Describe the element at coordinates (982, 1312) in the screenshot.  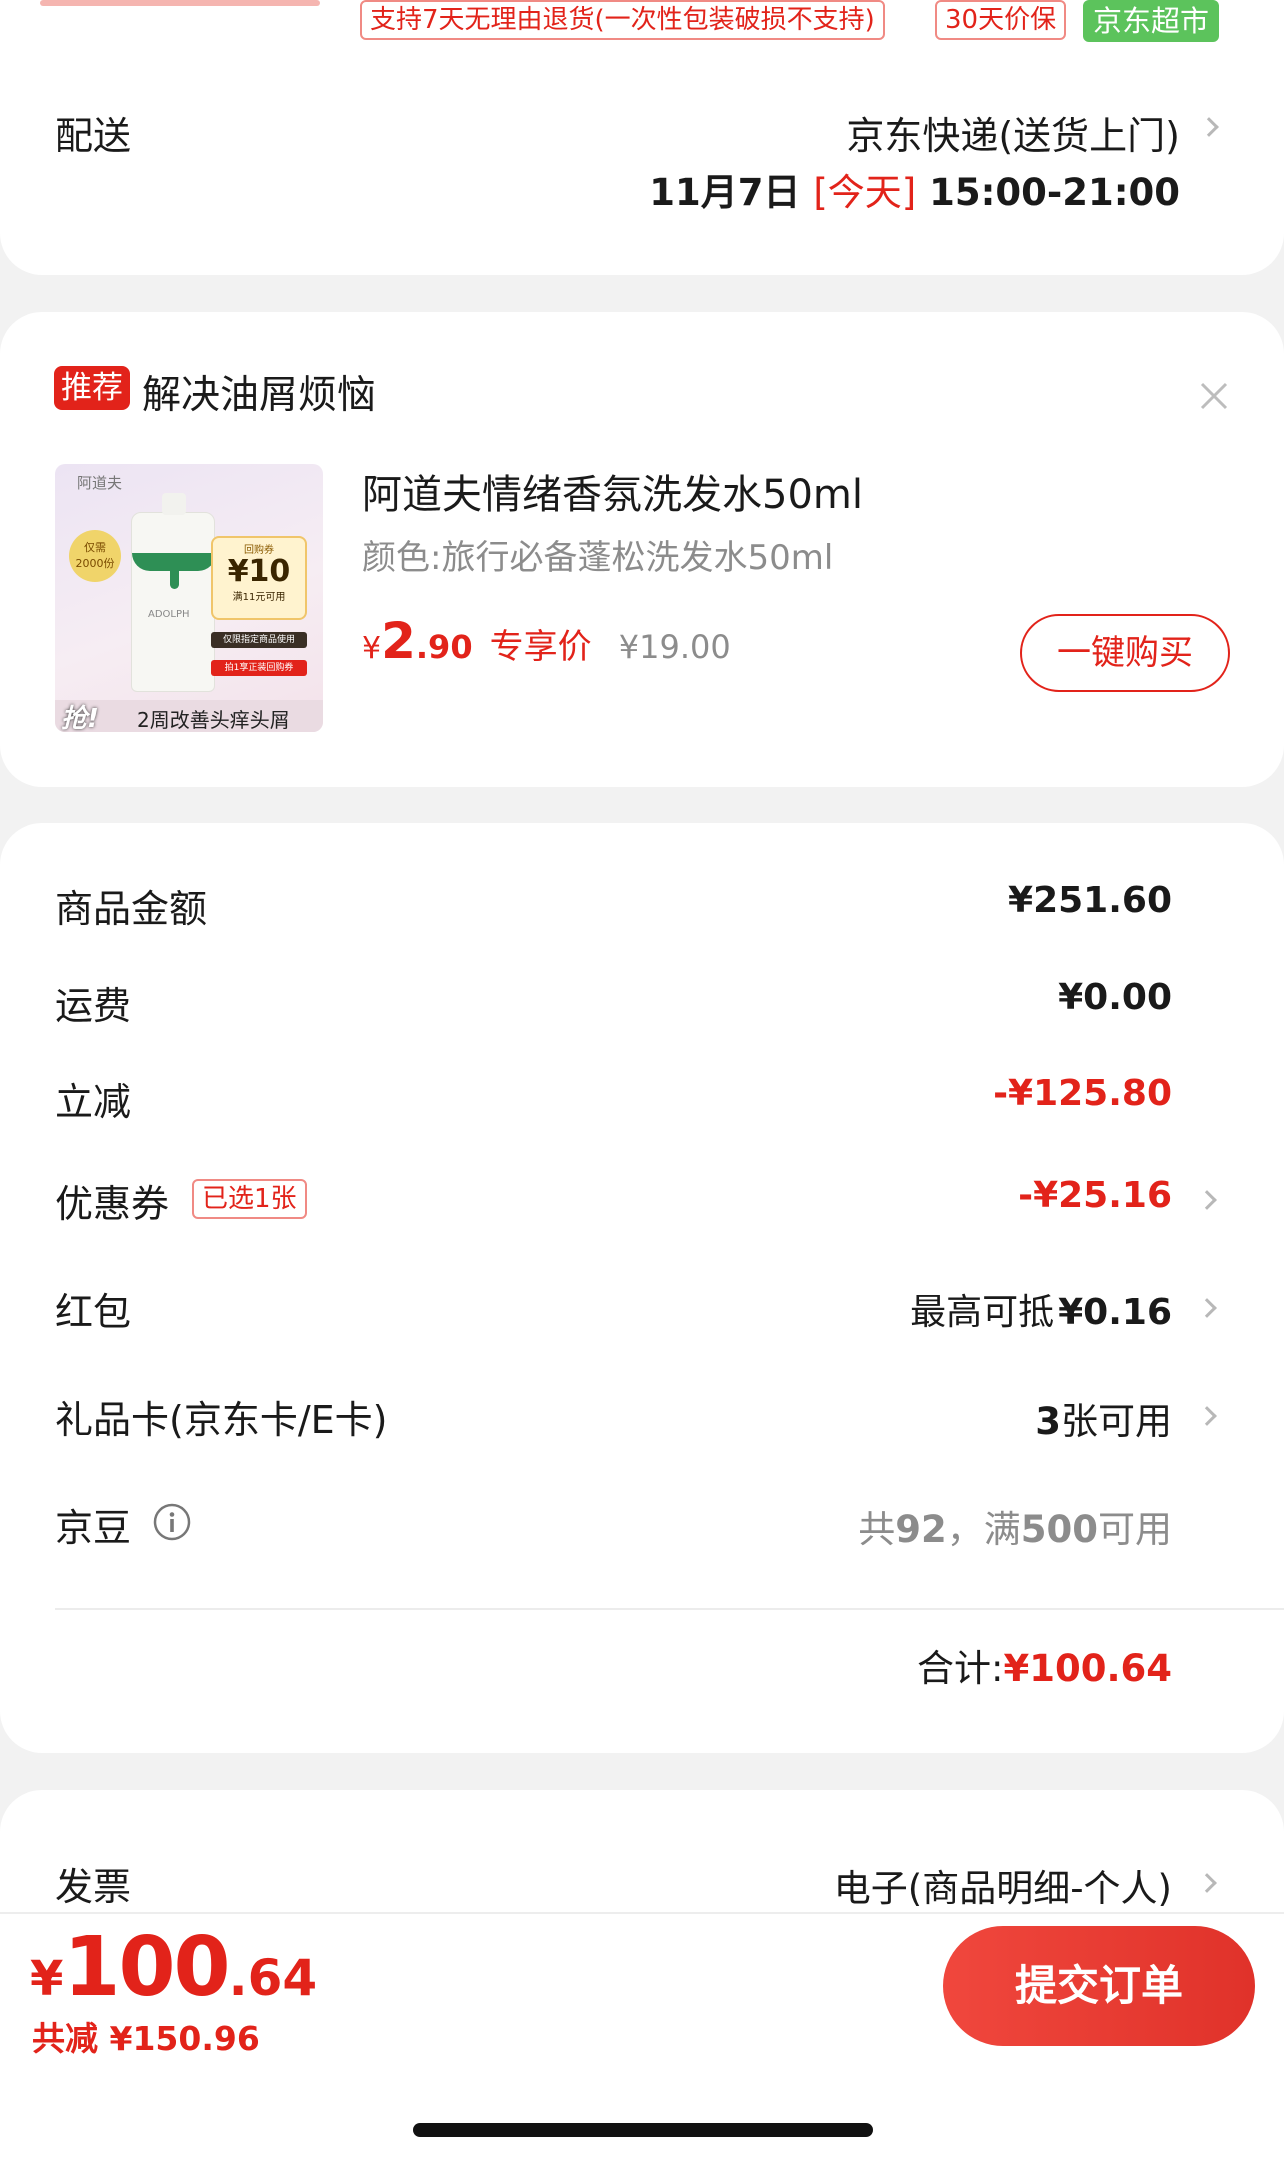
I see `red-packet-prefix: 最高可抵` at that location.